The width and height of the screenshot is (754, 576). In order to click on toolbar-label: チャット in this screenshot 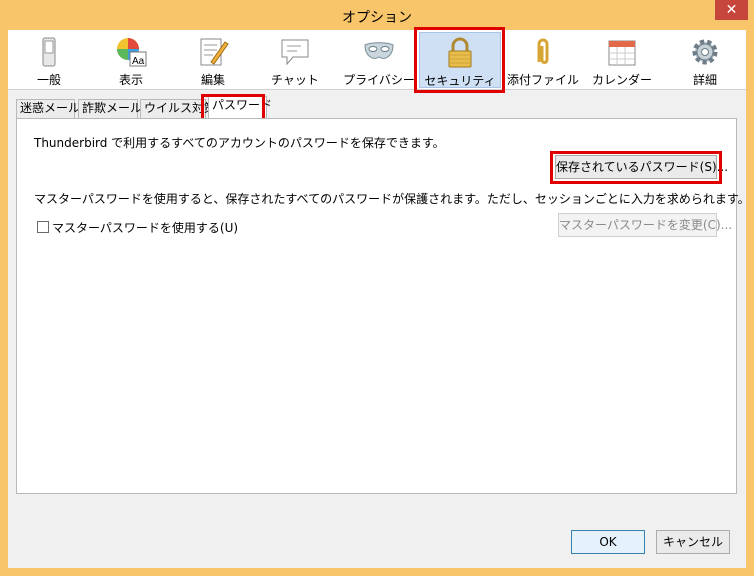, I will do `click(295, 80)`.